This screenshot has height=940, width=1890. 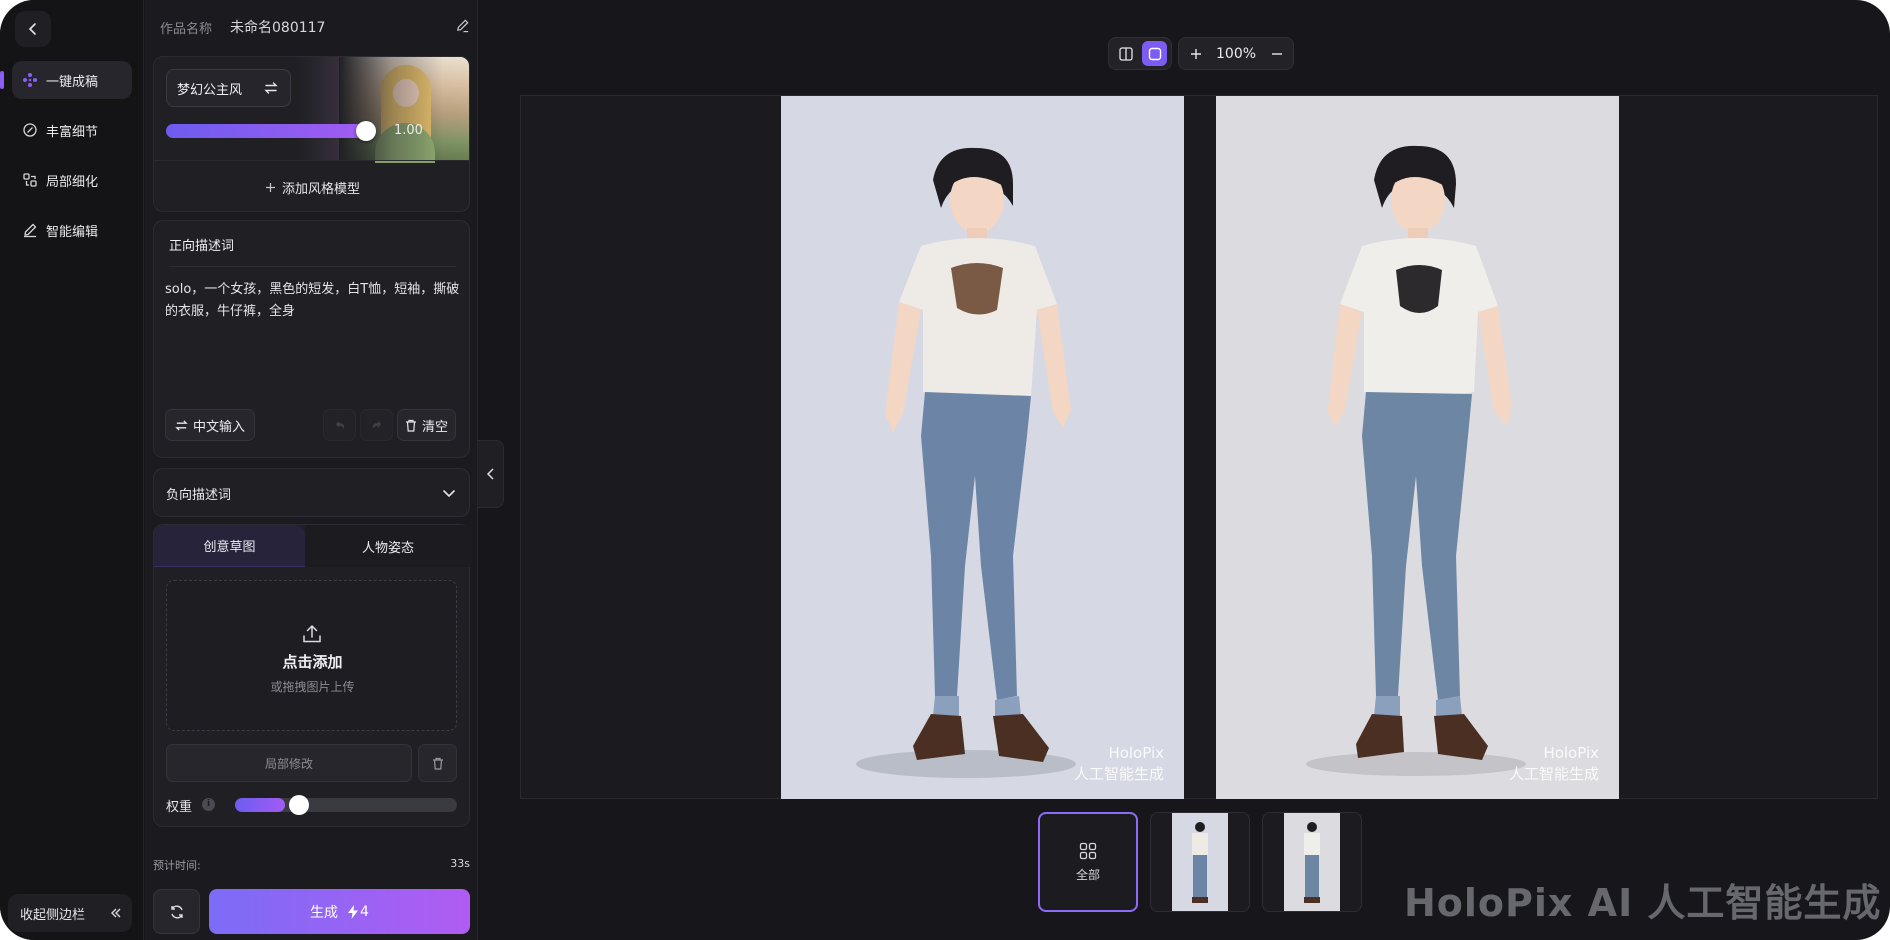 I want to click on minus-icon, so click(x=1276, y=53).